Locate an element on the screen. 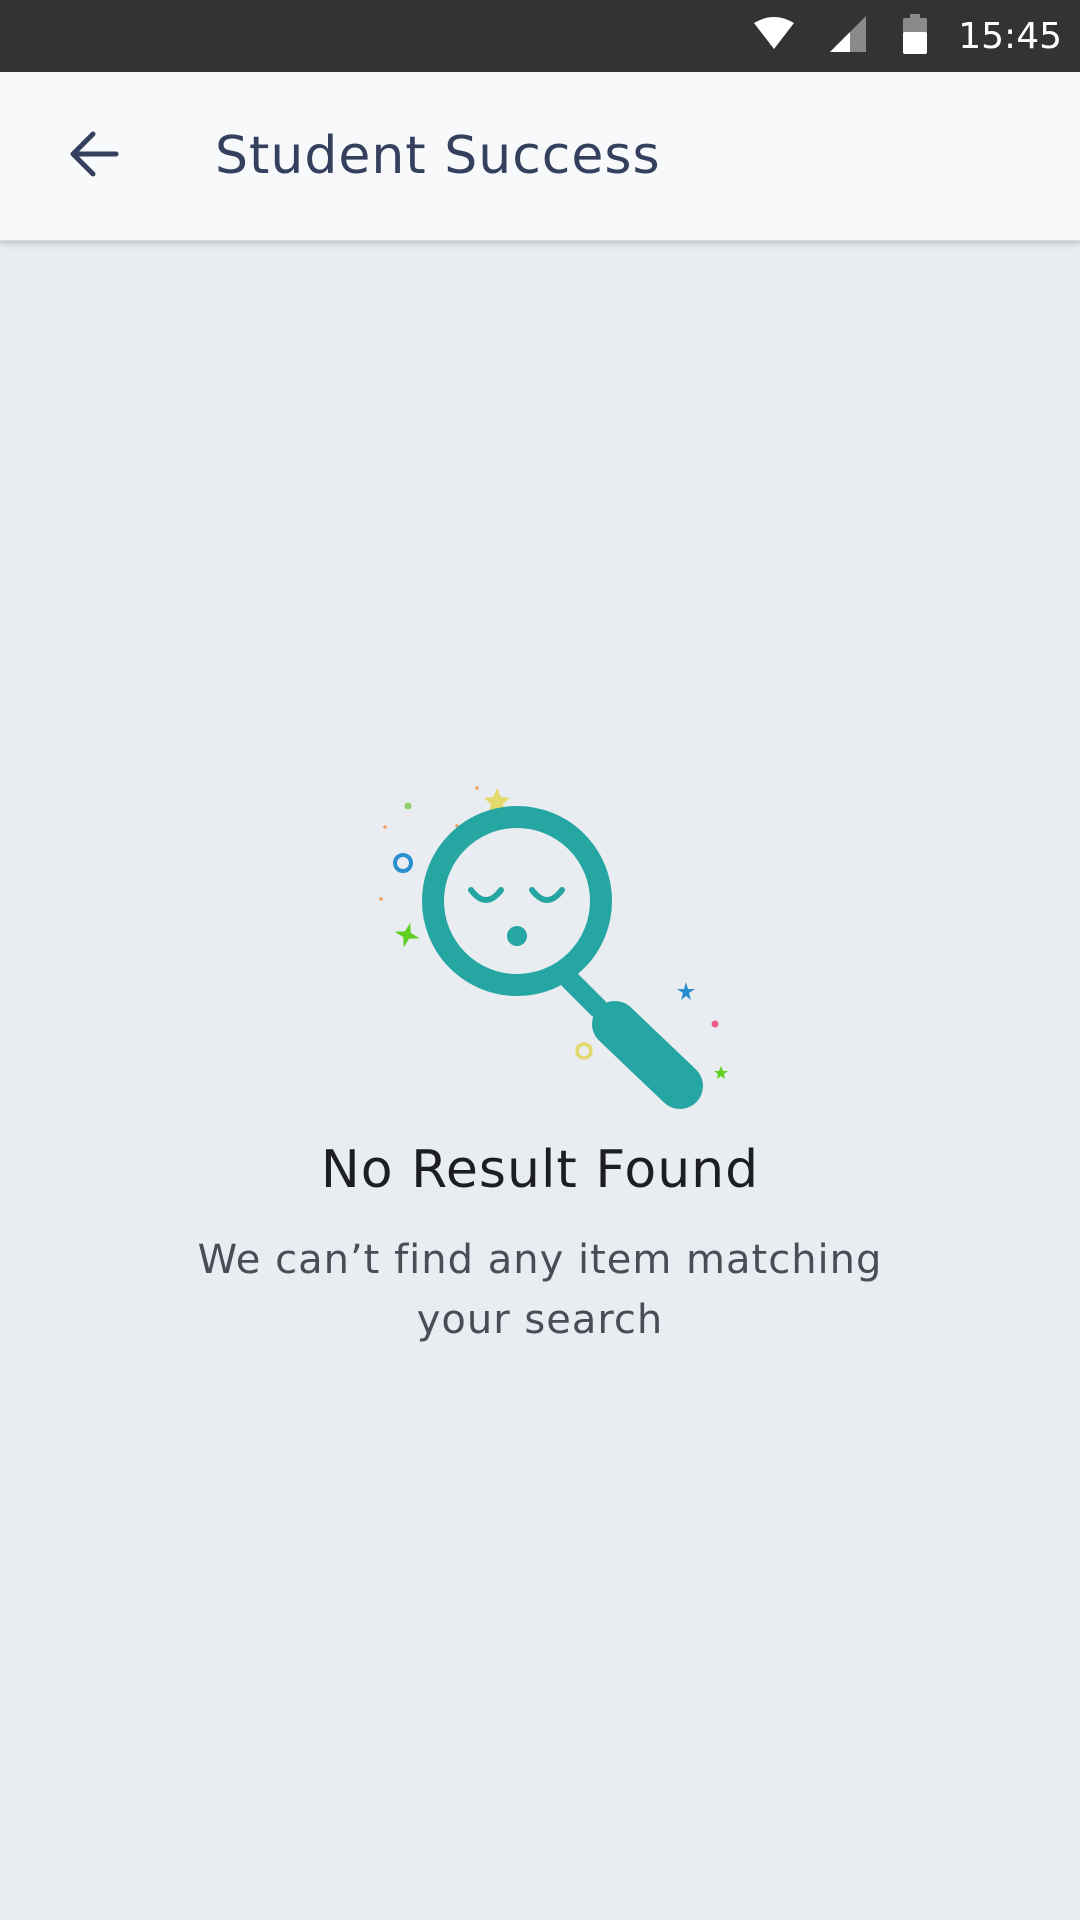  app-bar: Student Success is located at coordinates (540, 156).